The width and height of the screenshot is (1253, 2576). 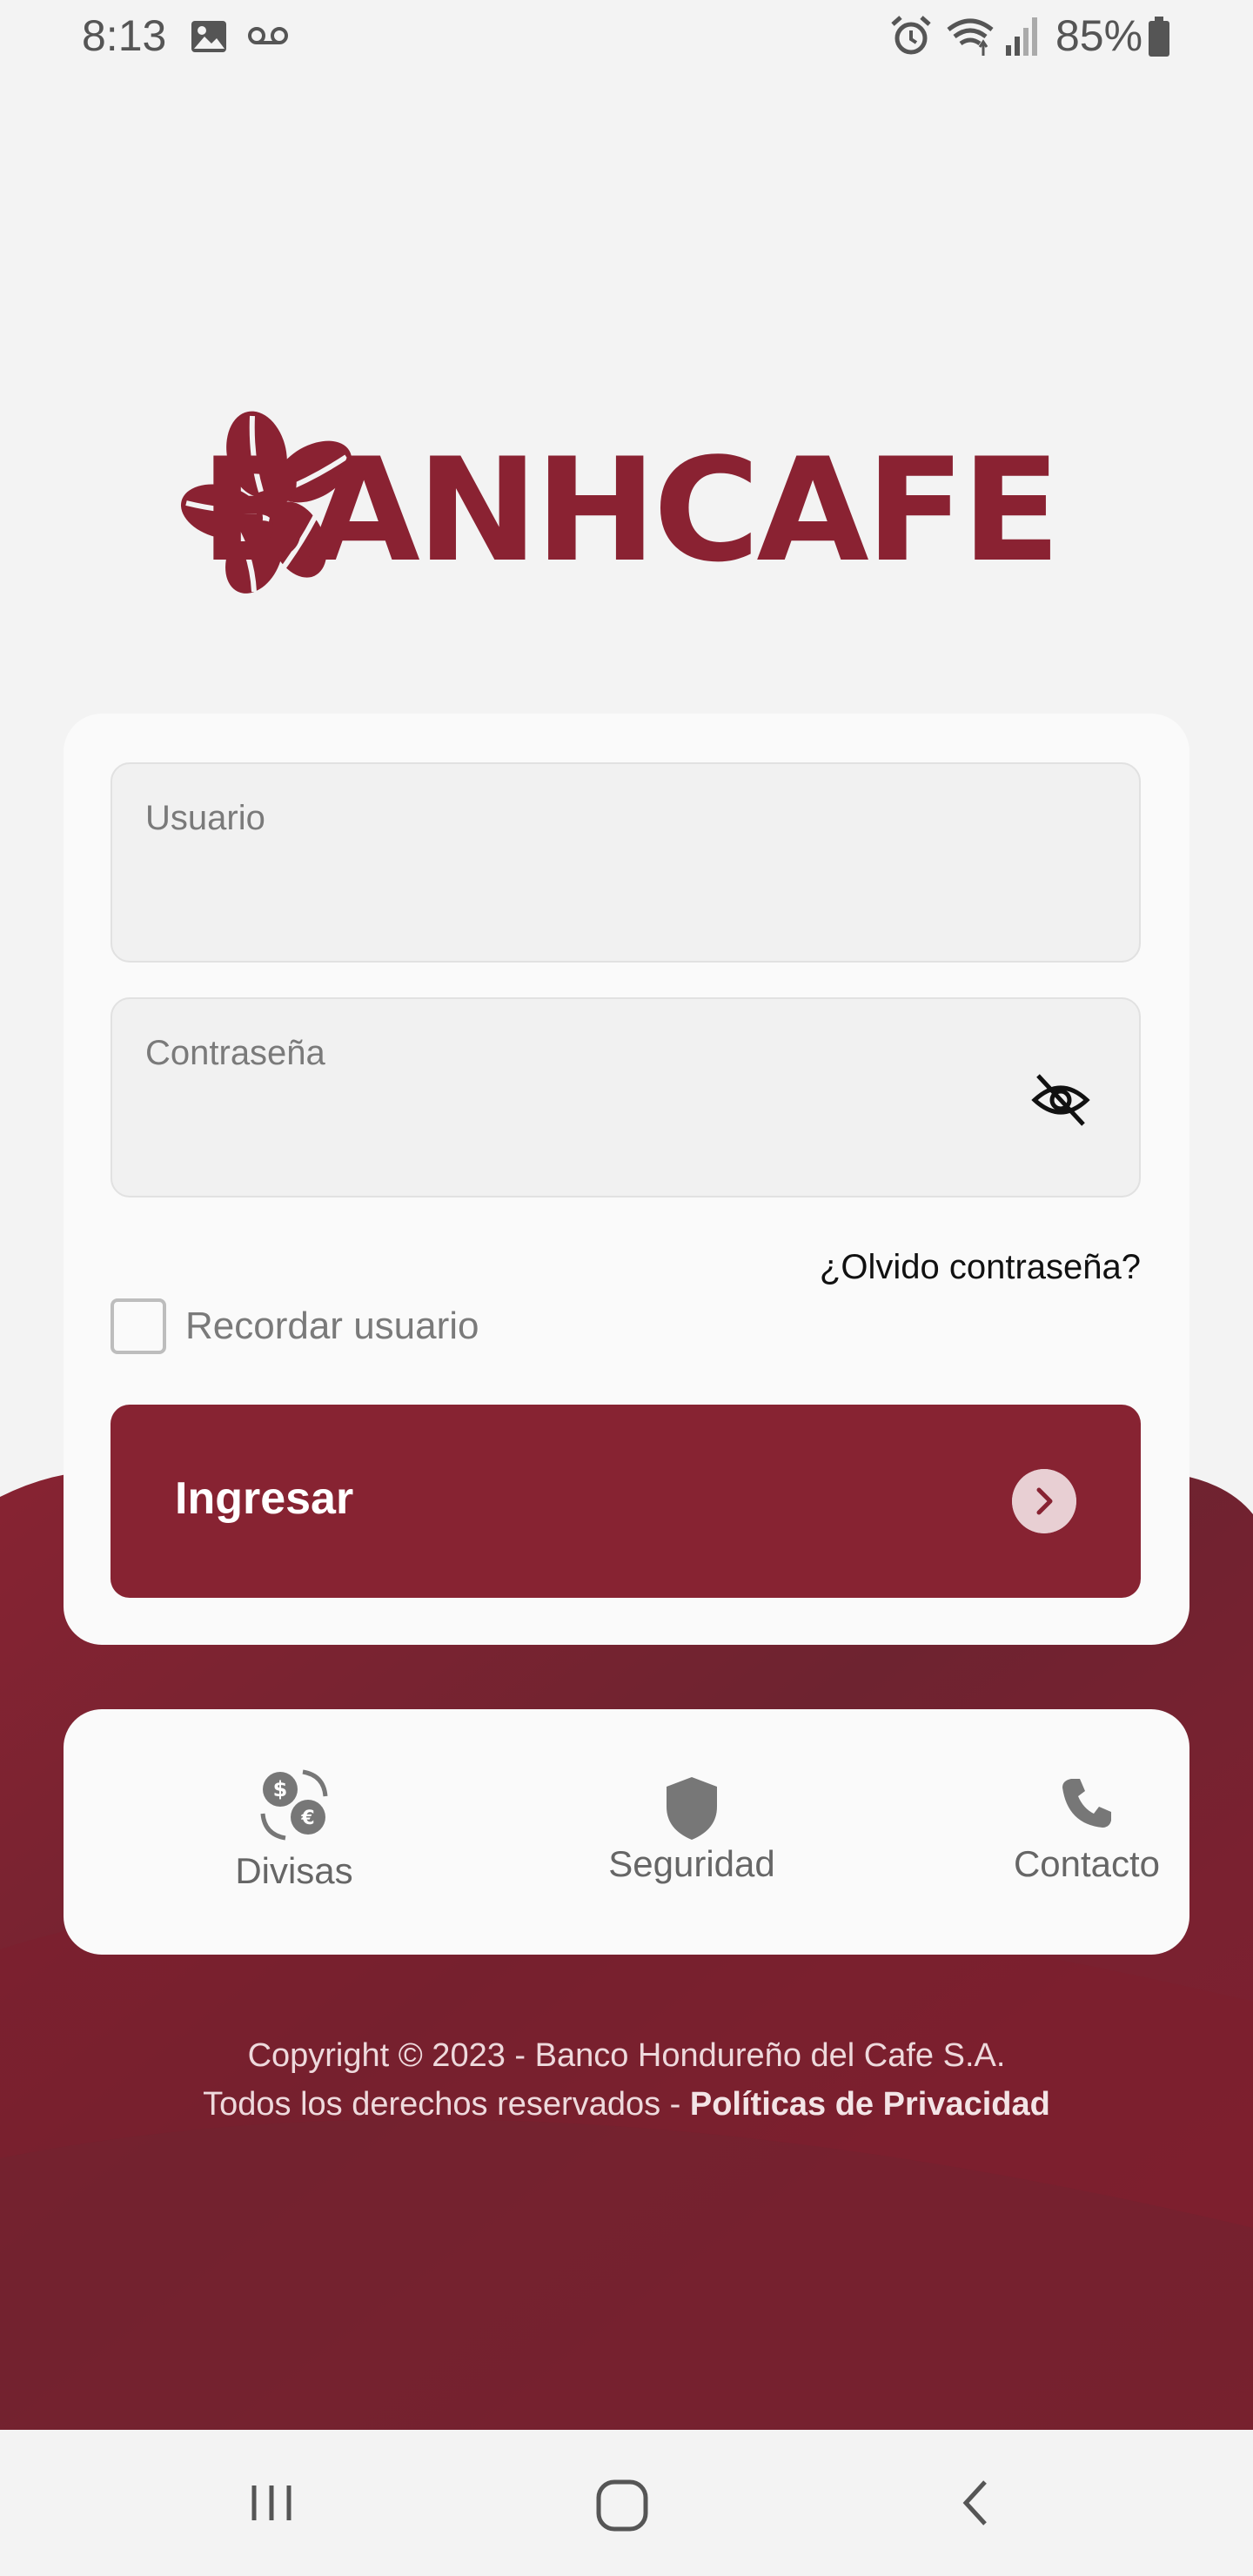 I want to click on forgot-password-link: ¿Olvido contraseña?, so click(x=981, y=1267).